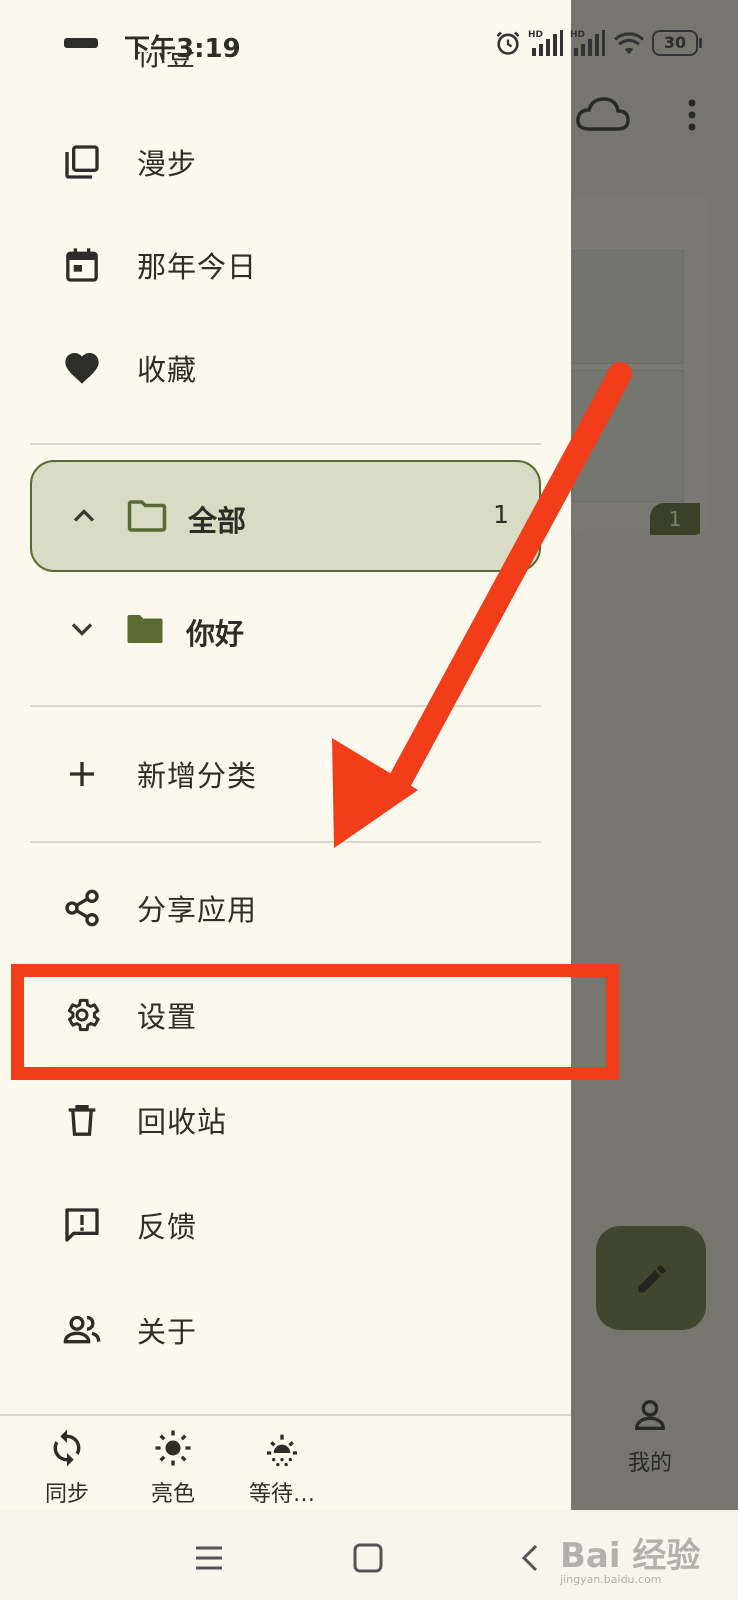 This screenshot has height=1600, width=738. I want to click on folder-item-hello: 你好, so click(285, 631).